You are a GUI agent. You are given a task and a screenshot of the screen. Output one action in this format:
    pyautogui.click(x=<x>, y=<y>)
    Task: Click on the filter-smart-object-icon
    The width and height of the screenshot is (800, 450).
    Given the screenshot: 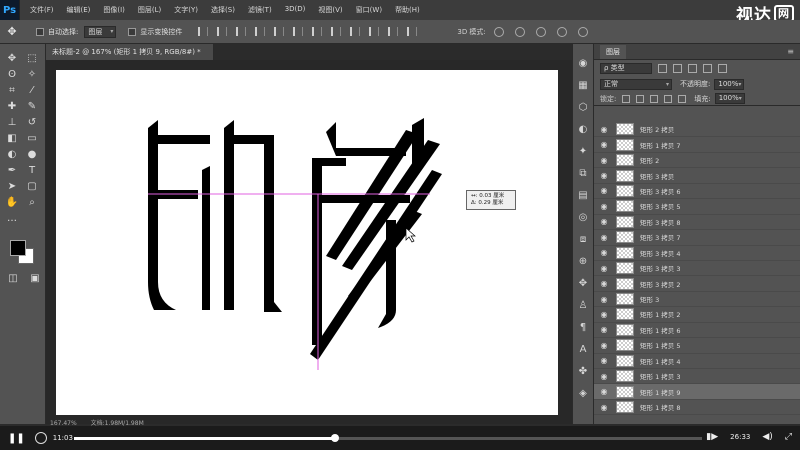 What is the action you would take?
    pyautogui.click(x=722, y=68)
    